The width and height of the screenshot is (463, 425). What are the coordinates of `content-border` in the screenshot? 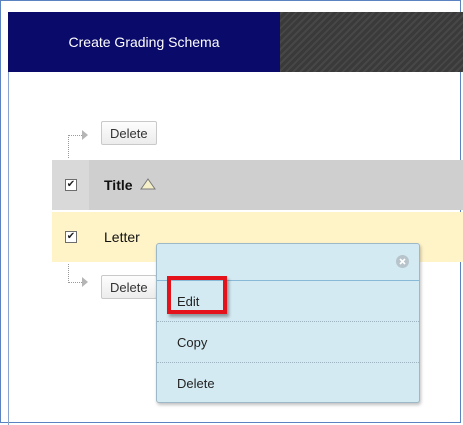 It's located at (8, 248).